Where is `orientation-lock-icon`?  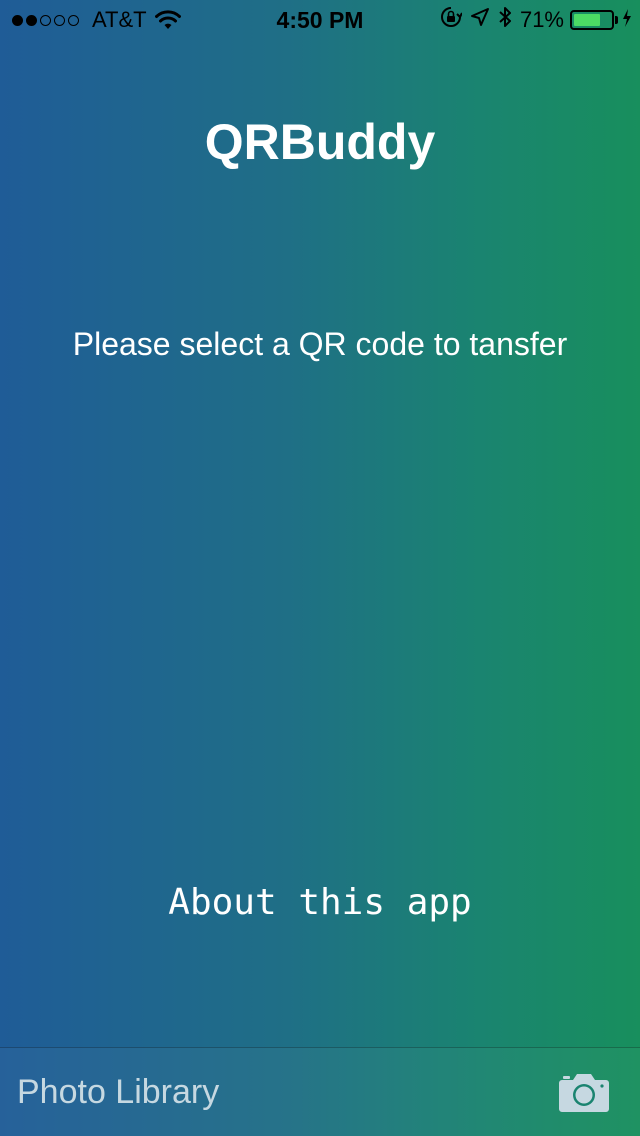
orientation-lock-icon is located at coordinates (451, 20).